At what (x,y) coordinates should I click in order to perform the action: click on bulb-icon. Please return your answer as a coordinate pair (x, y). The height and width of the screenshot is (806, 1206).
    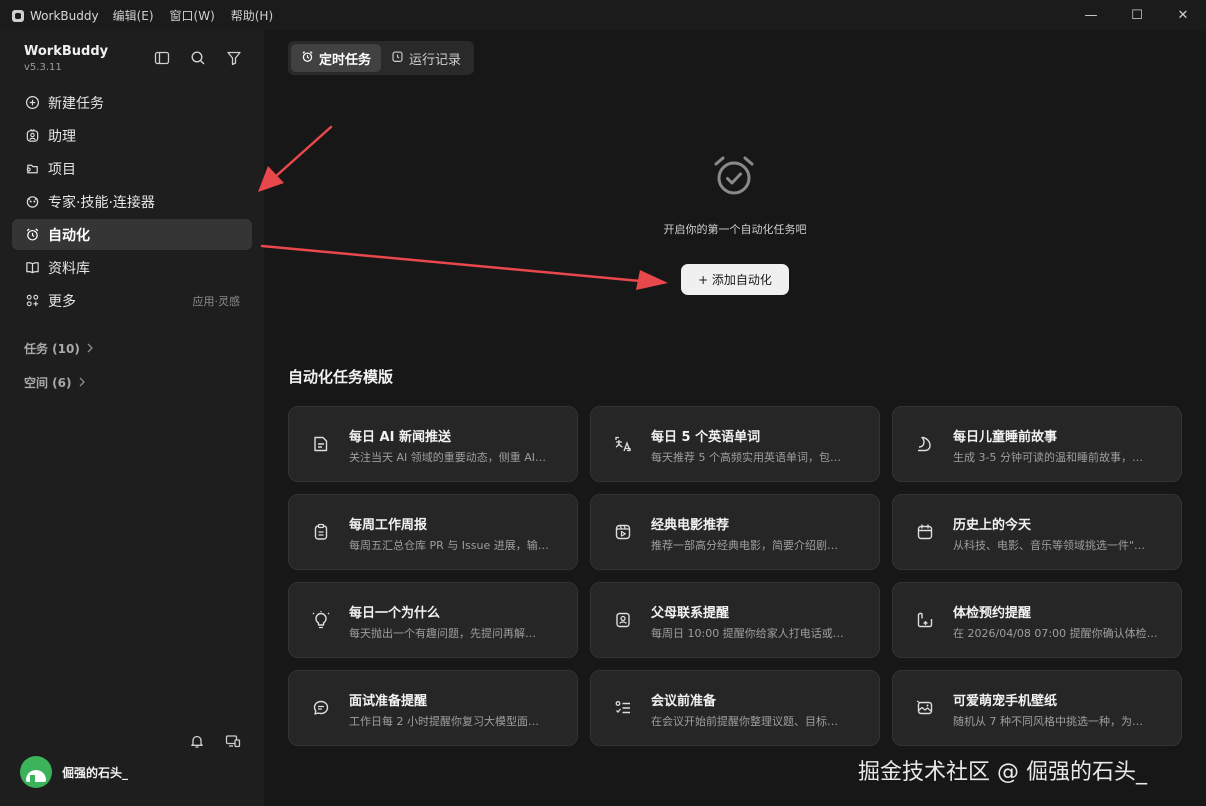
    Looking at the image, I should click on (321, 620).